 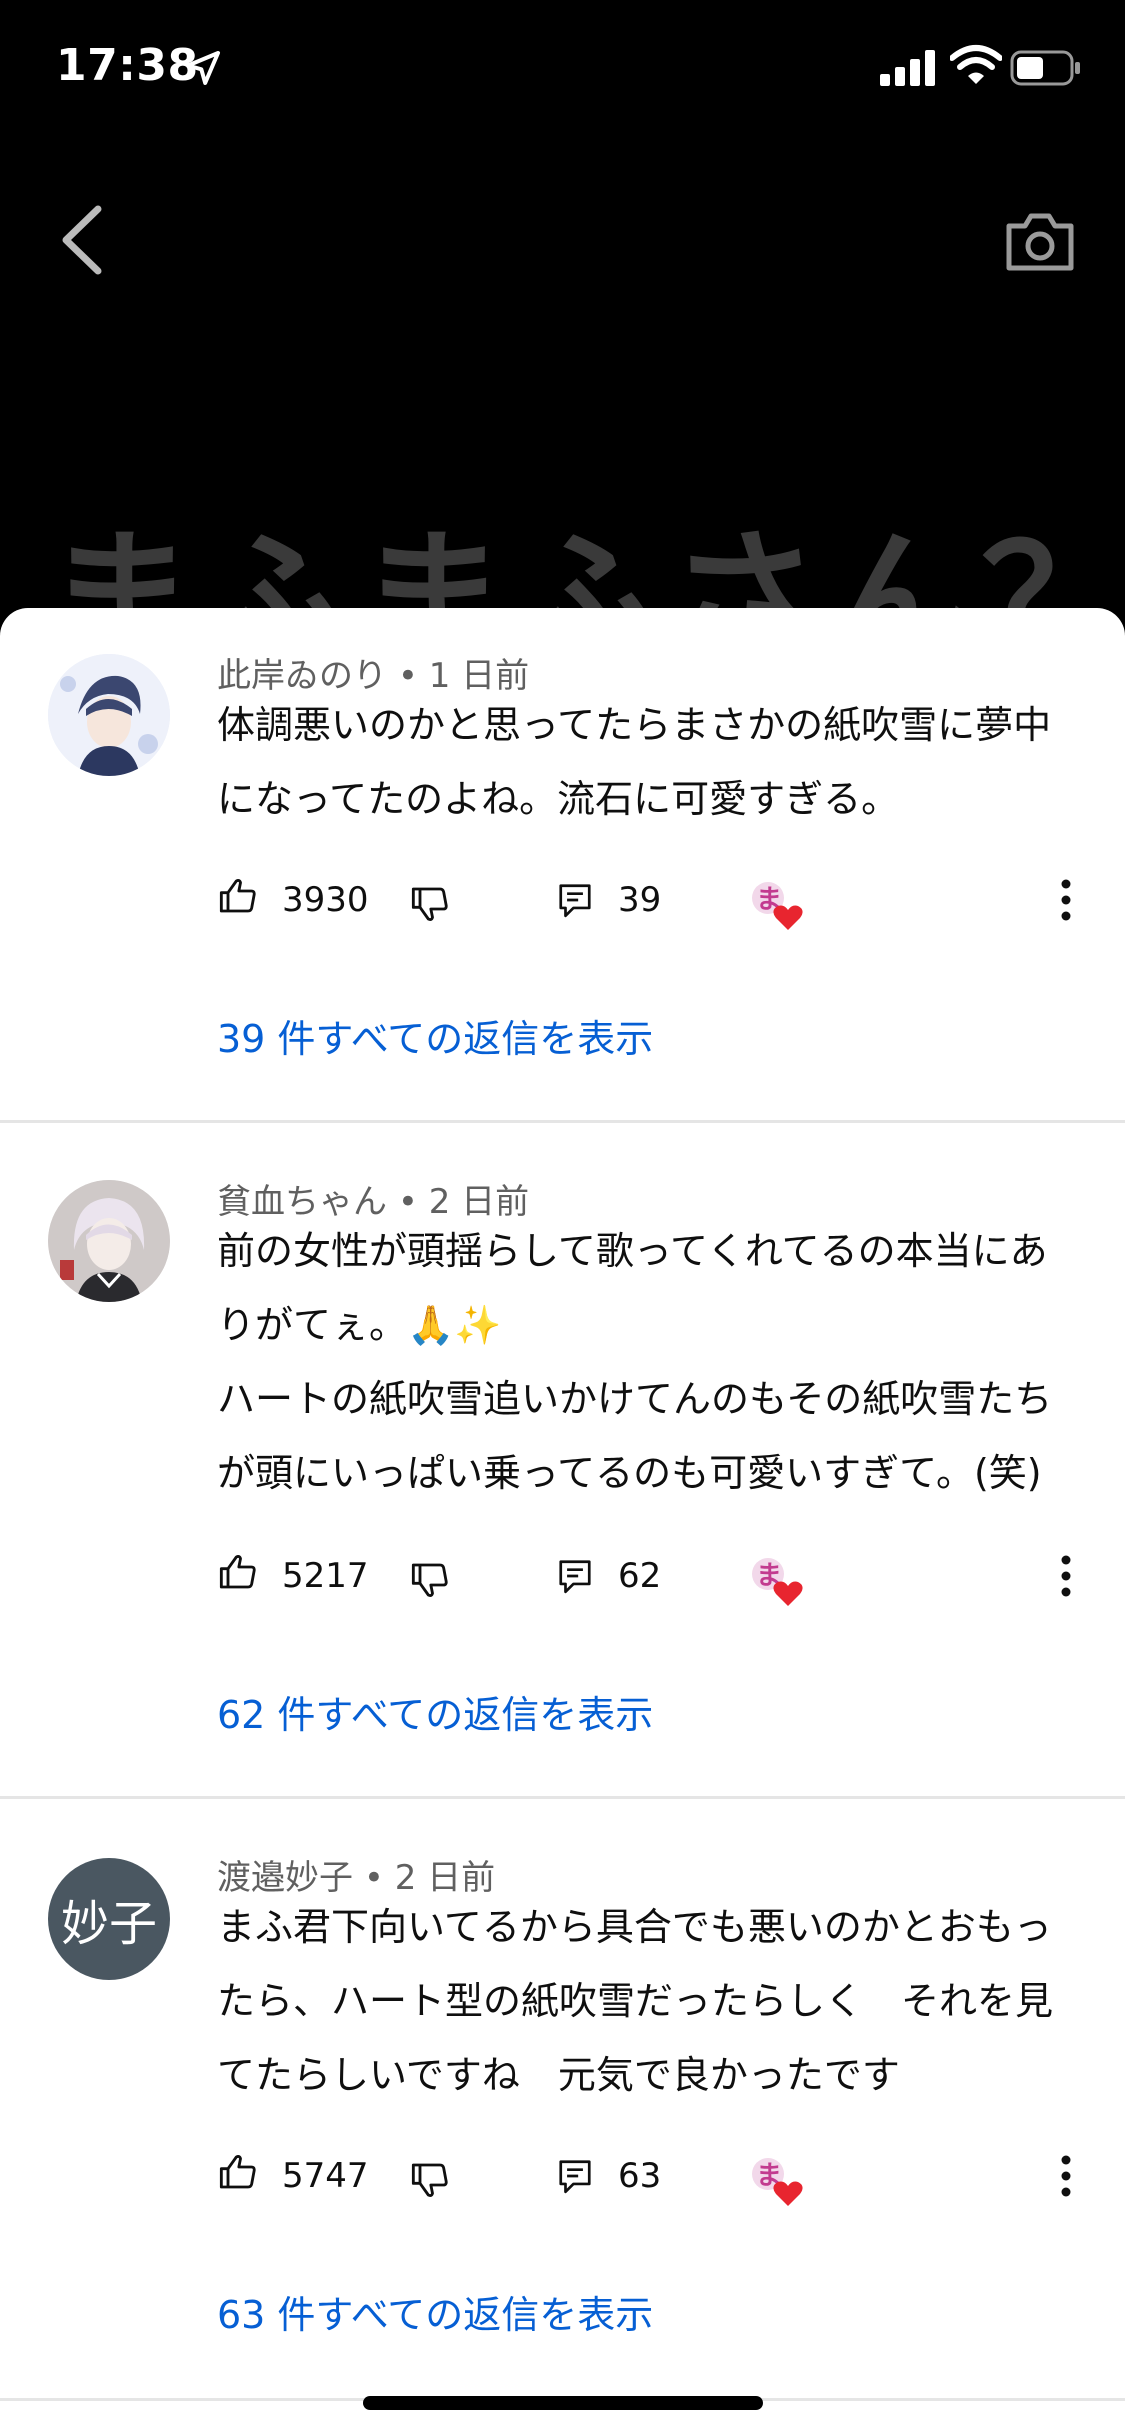 I want to click on like-count: 5747, so click(x=325, y=2176).